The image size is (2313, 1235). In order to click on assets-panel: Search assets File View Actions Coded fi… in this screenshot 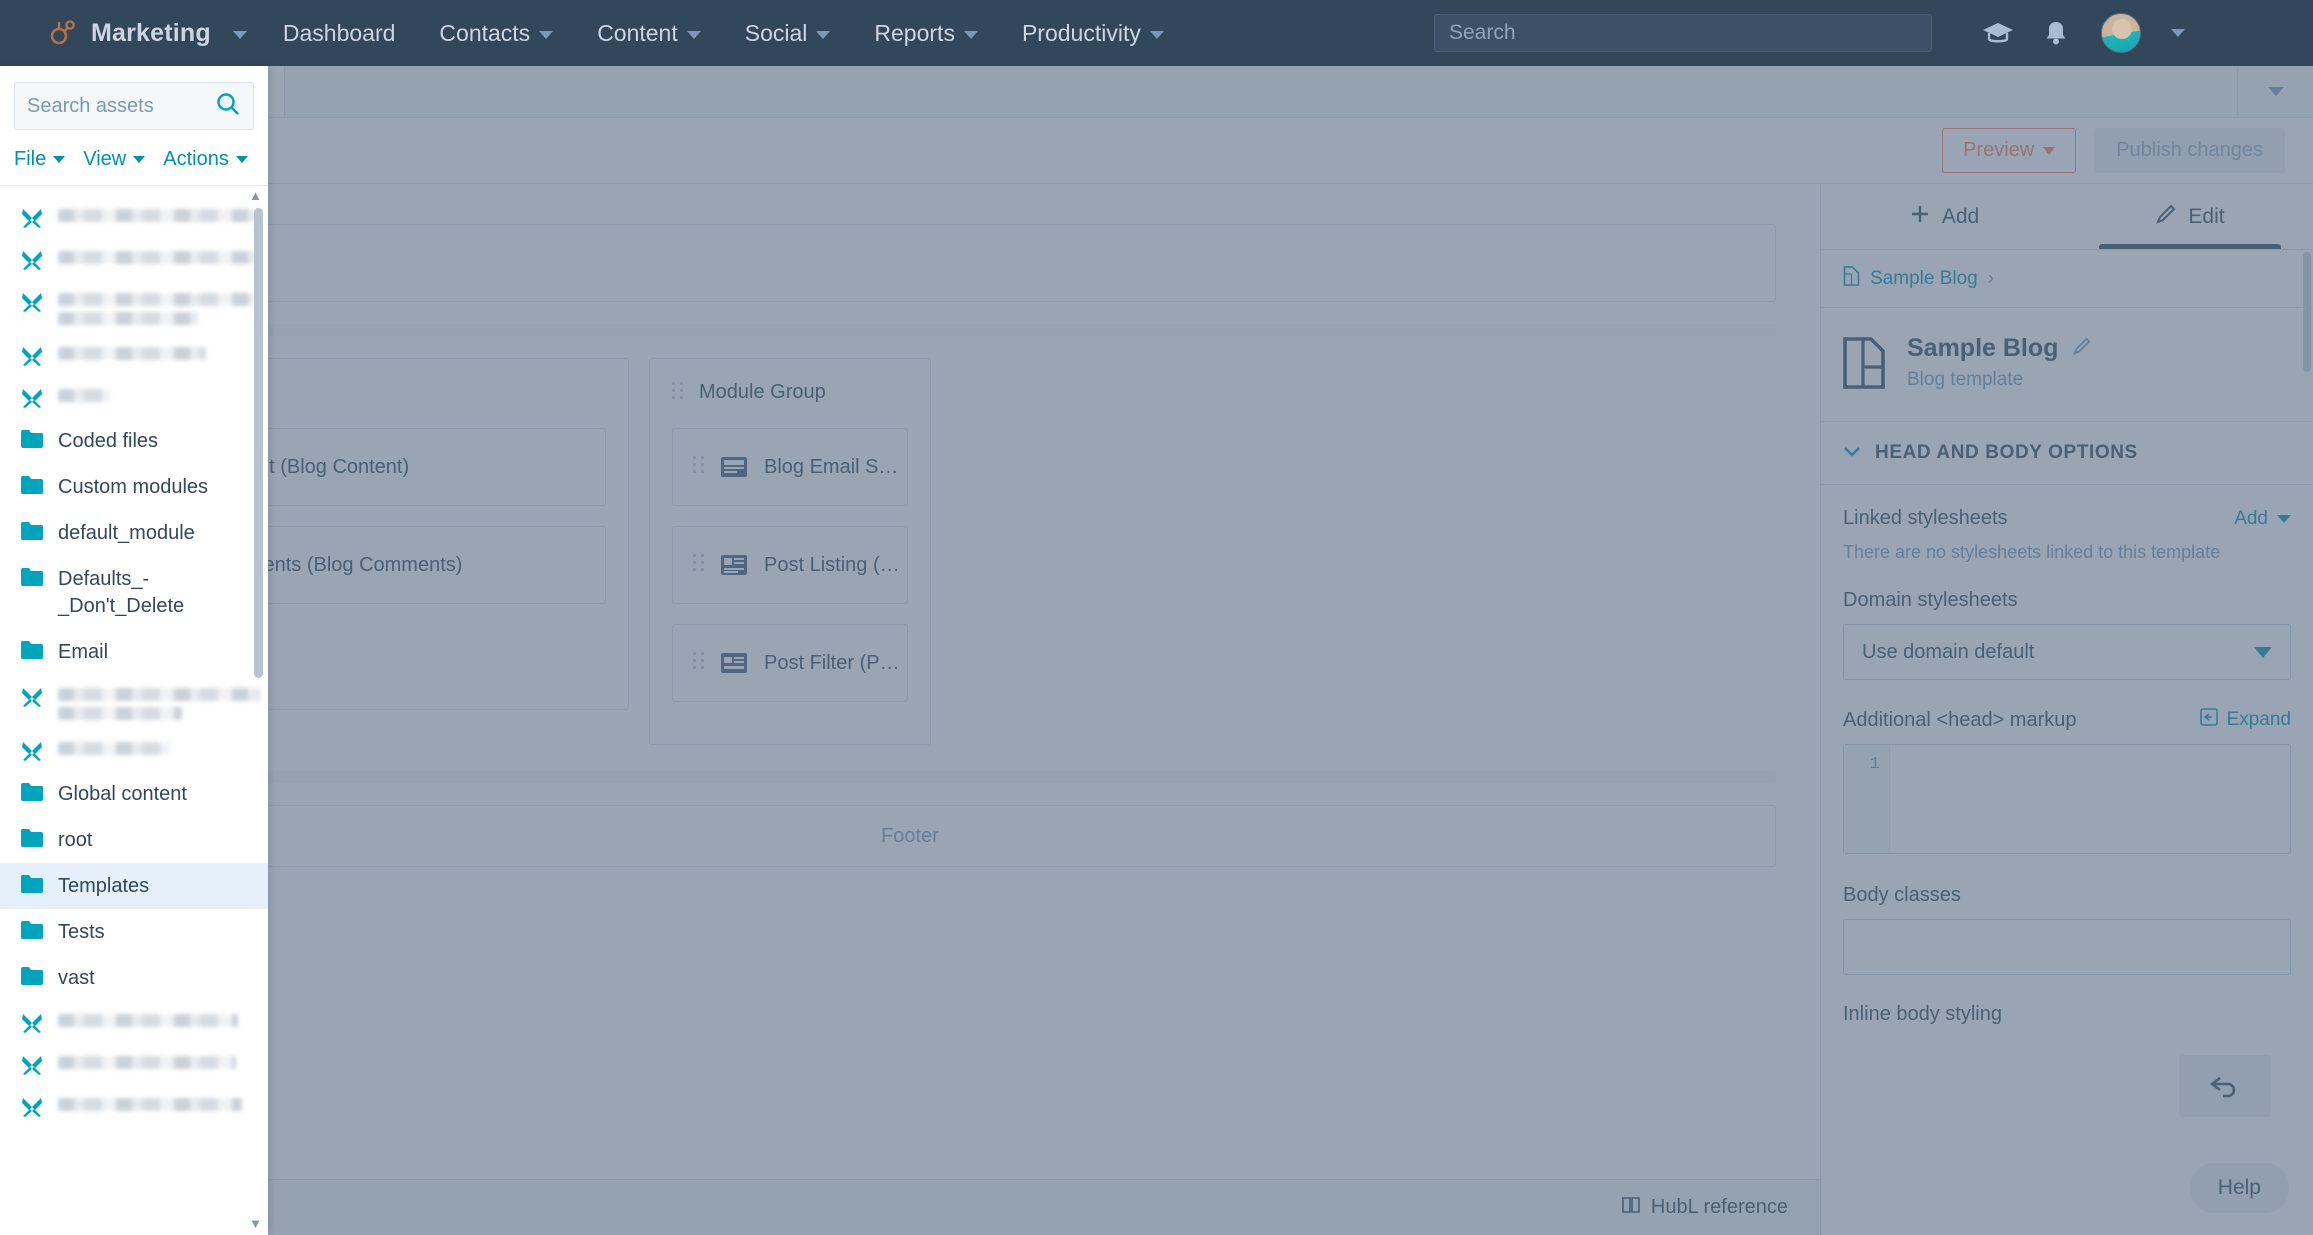, I will do `click(134, 650)`.